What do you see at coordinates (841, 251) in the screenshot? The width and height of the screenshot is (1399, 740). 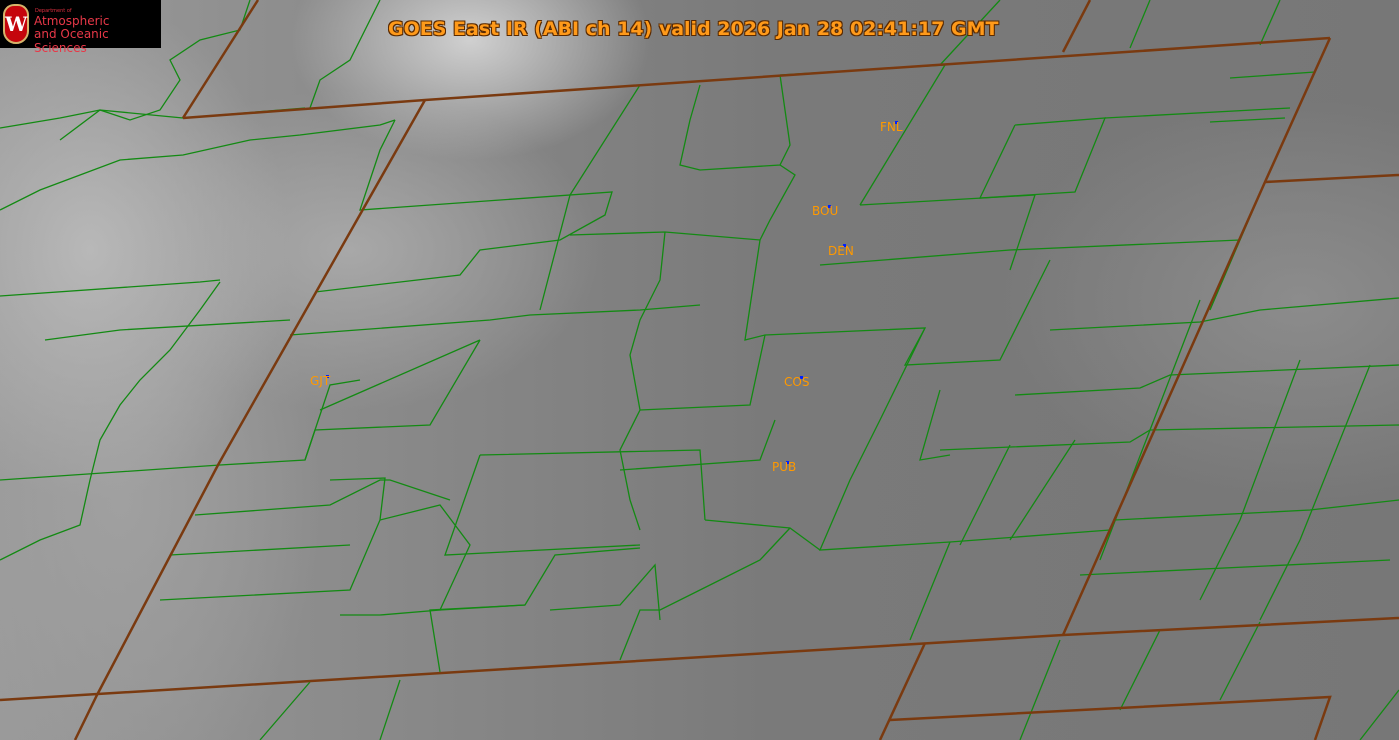 I see `station-label-den: DEN` at bounding box center [841, 251].